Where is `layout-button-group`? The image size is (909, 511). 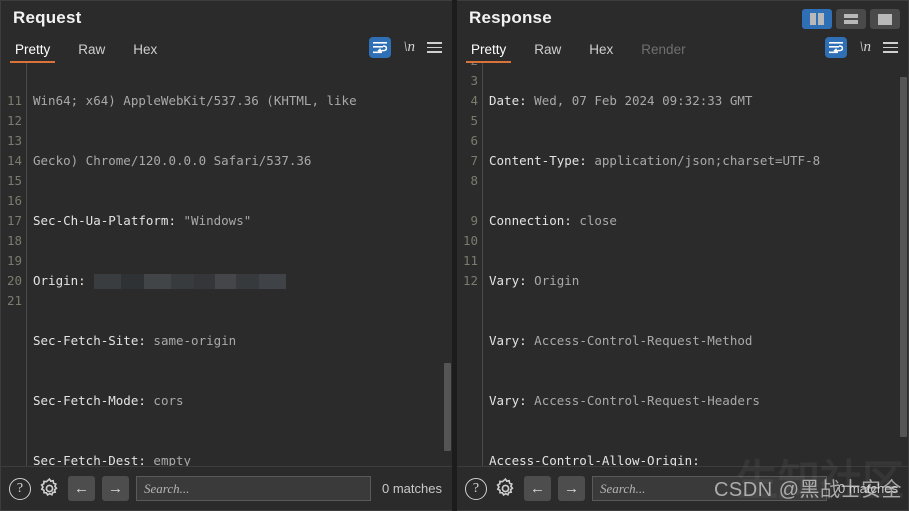 layout-button-group is located at coordinates (851, 19).